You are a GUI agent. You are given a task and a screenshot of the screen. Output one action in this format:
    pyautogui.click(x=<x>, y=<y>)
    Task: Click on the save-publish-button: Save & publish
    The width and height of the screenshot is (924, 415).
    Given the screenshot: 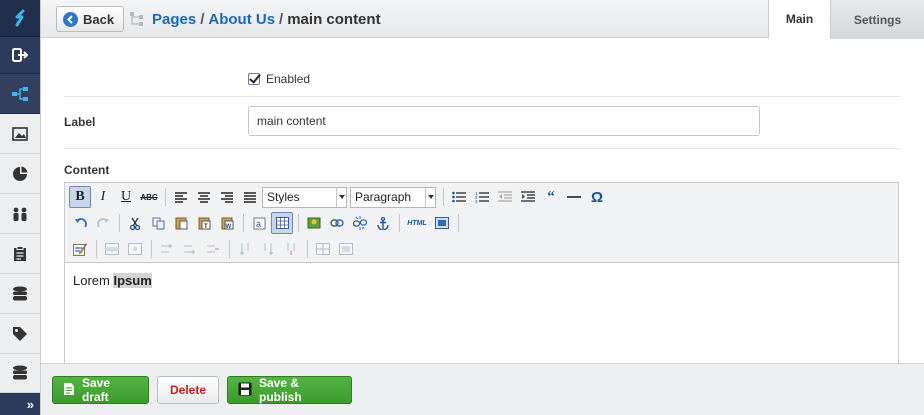 What is the action you would take?
    pyautogui.click(x=289, y=390)
    